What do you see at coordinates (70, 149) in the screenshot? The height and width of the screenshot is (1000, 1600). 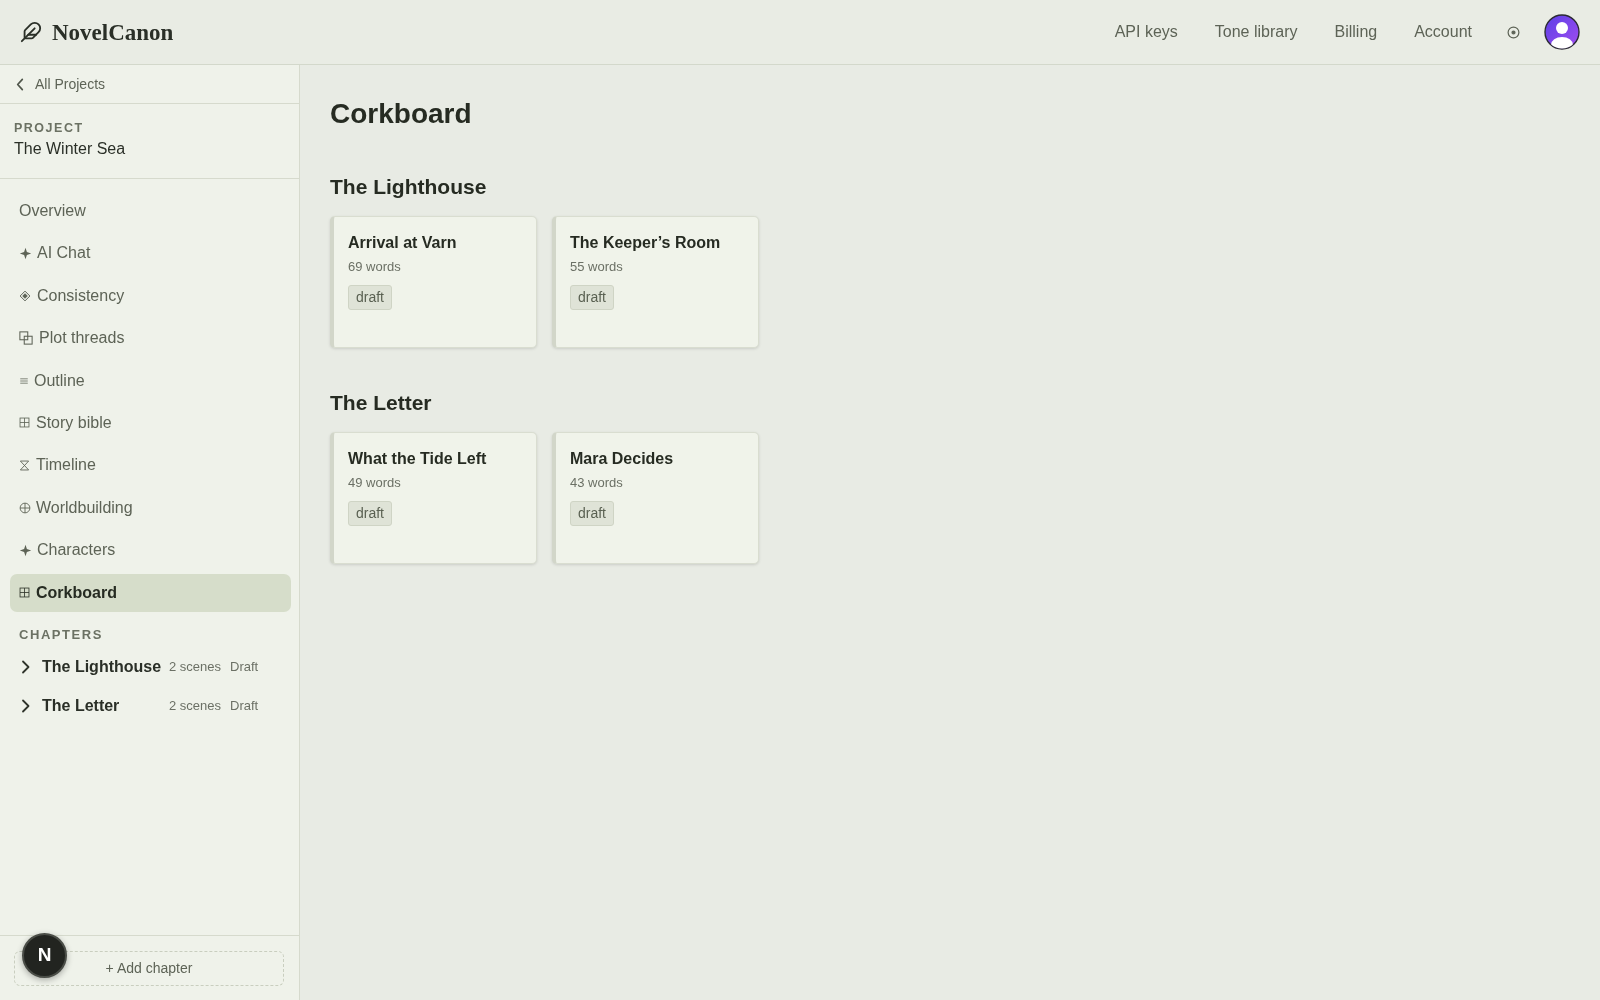 I see `project-name: The Winter Sea` at bounding box center [70, 149].